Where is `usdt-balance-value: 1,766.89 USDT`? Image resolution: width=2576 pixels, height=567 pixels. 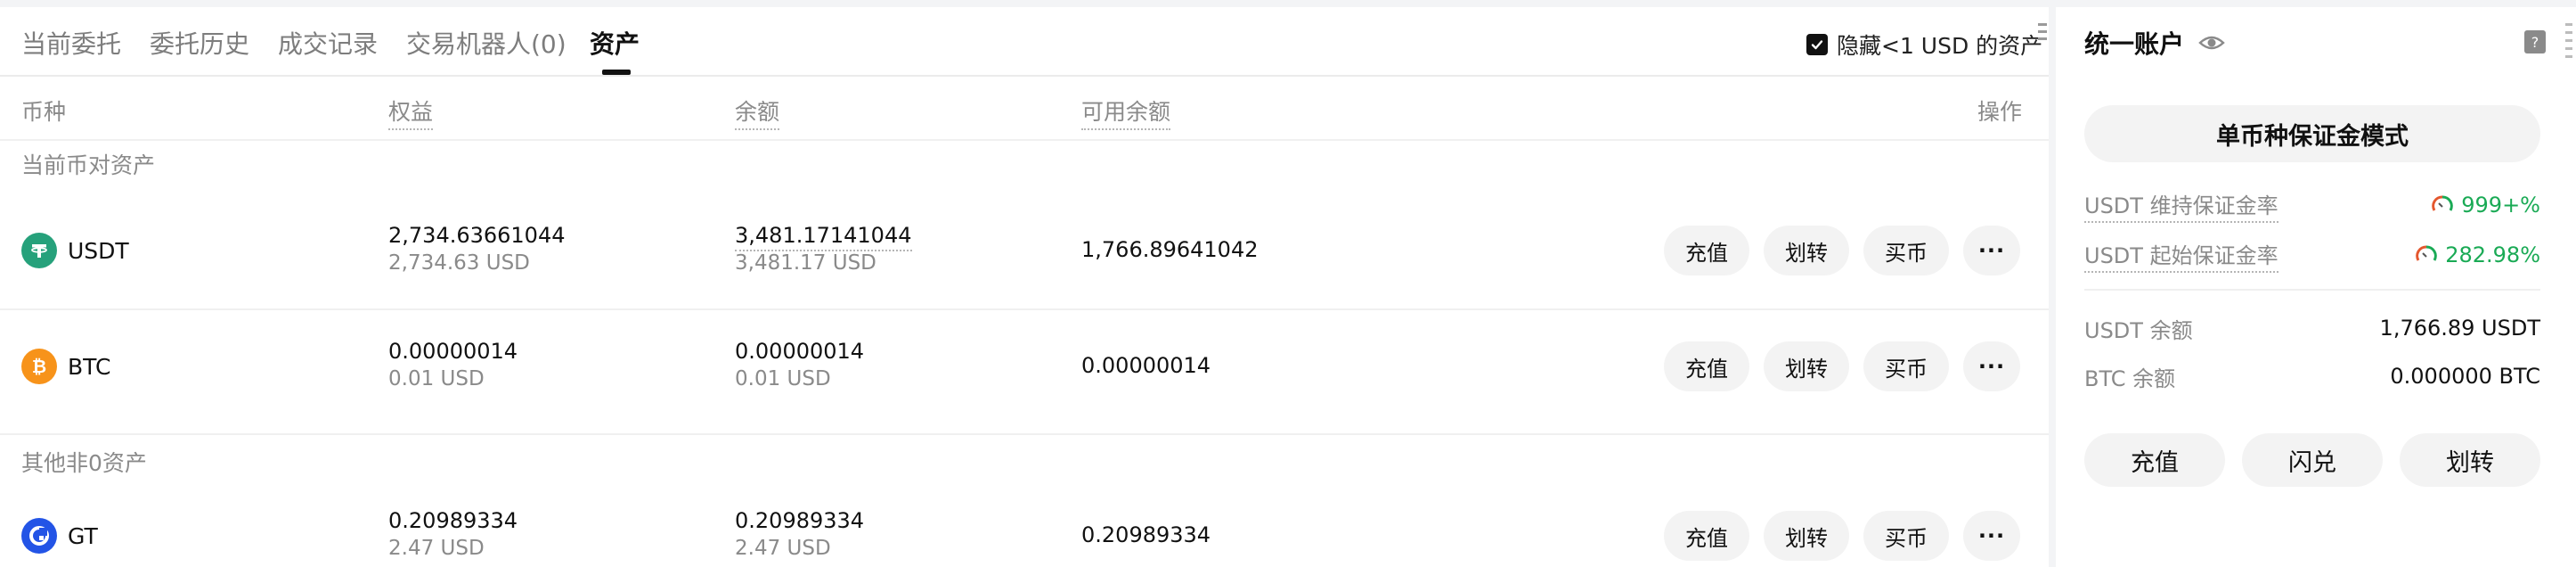 usdt-balance-value: 1,766.89 USDT is located at coordinates (2460, 328).